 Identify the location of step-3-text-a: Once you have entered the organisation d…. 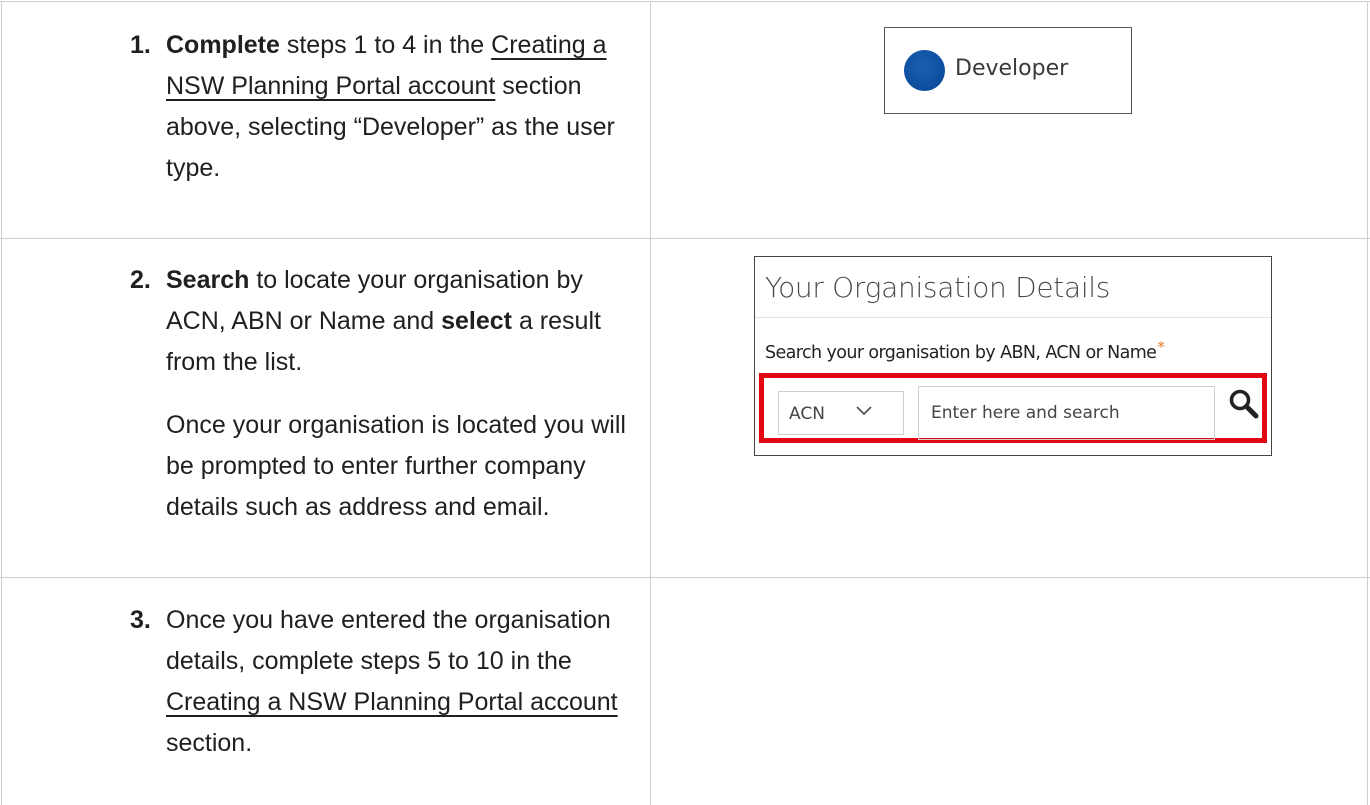
(388, 640).